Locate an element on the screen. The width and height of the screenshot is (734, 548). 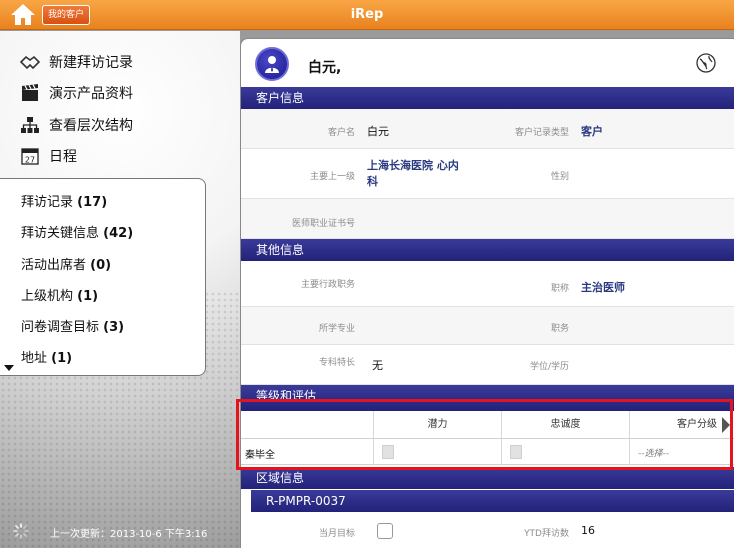
refresh-spinner-icon is located at coordinates (21, 531).